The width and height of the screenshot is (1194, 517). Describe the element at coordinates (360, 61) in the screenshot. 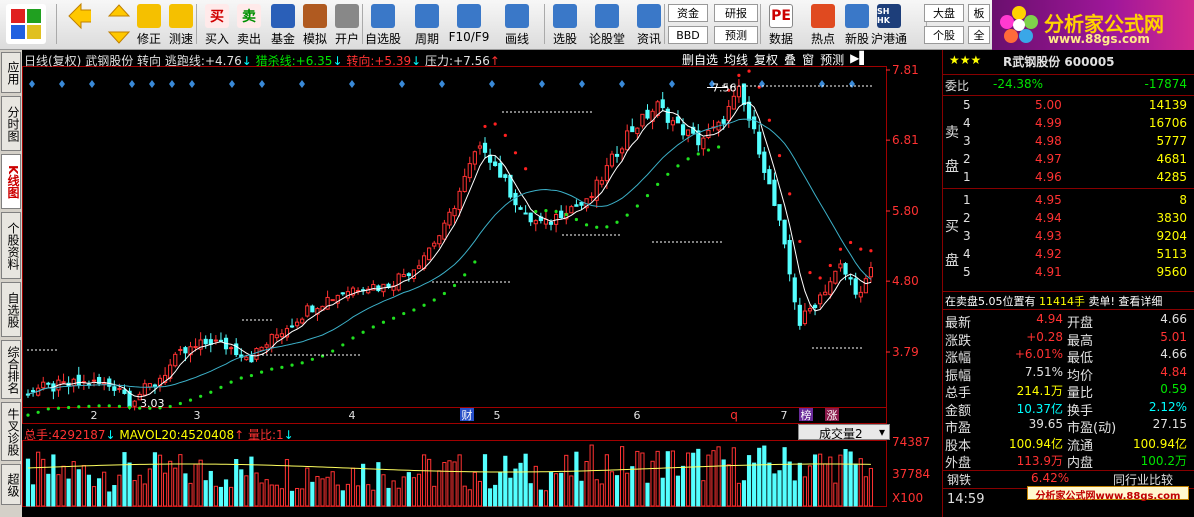

I see `turn-label: 转向:` at that location.